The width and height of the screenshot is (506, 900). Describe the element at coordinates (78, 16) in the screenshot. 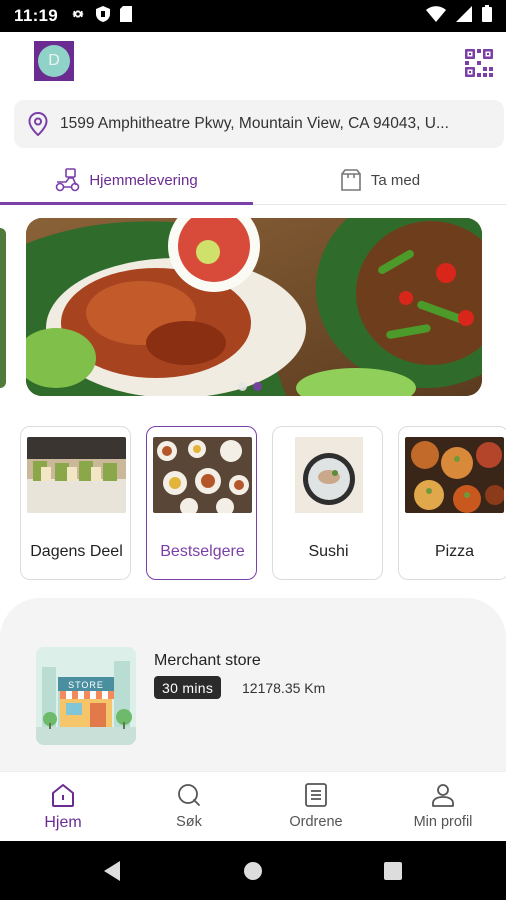

I see `gear-icon` at that location.